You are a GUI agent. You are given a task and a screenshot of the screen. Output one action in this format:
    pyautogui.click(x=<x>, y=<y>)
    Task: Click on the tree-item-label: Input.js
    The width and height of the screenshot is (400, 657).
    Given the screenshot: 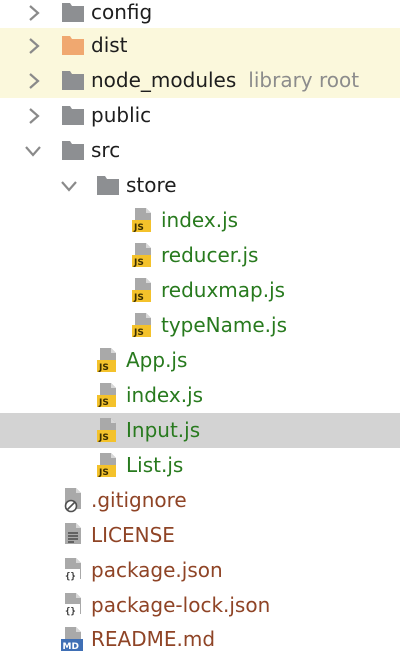 What is the action you would take?
    pyautogui.click(x=163, y=430)
    